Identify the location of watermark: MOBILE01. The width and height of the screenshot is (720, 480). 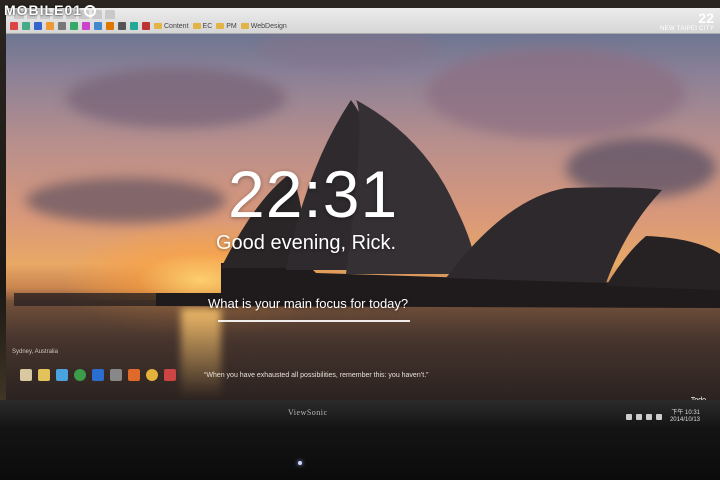
(50, 10).